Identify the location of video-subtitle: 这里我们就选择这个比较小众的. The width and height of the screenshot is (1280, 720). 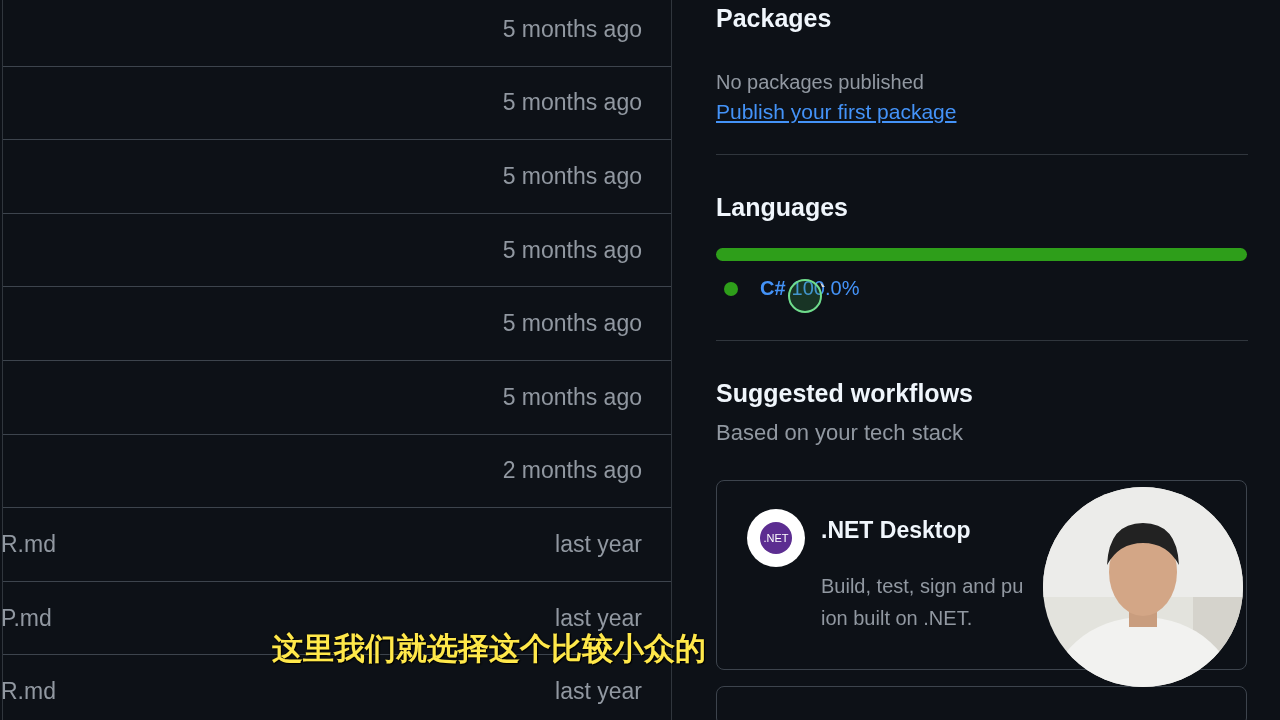
(489, 649).